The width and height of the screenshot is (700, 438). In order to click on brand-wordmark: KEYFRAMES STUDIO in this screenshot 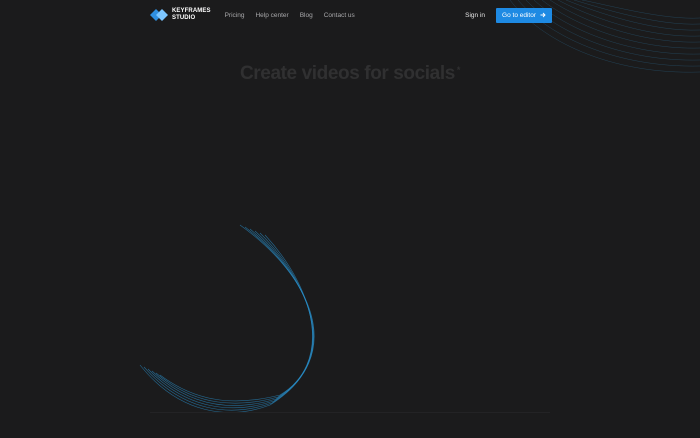, I will do `click(191, 15)`.